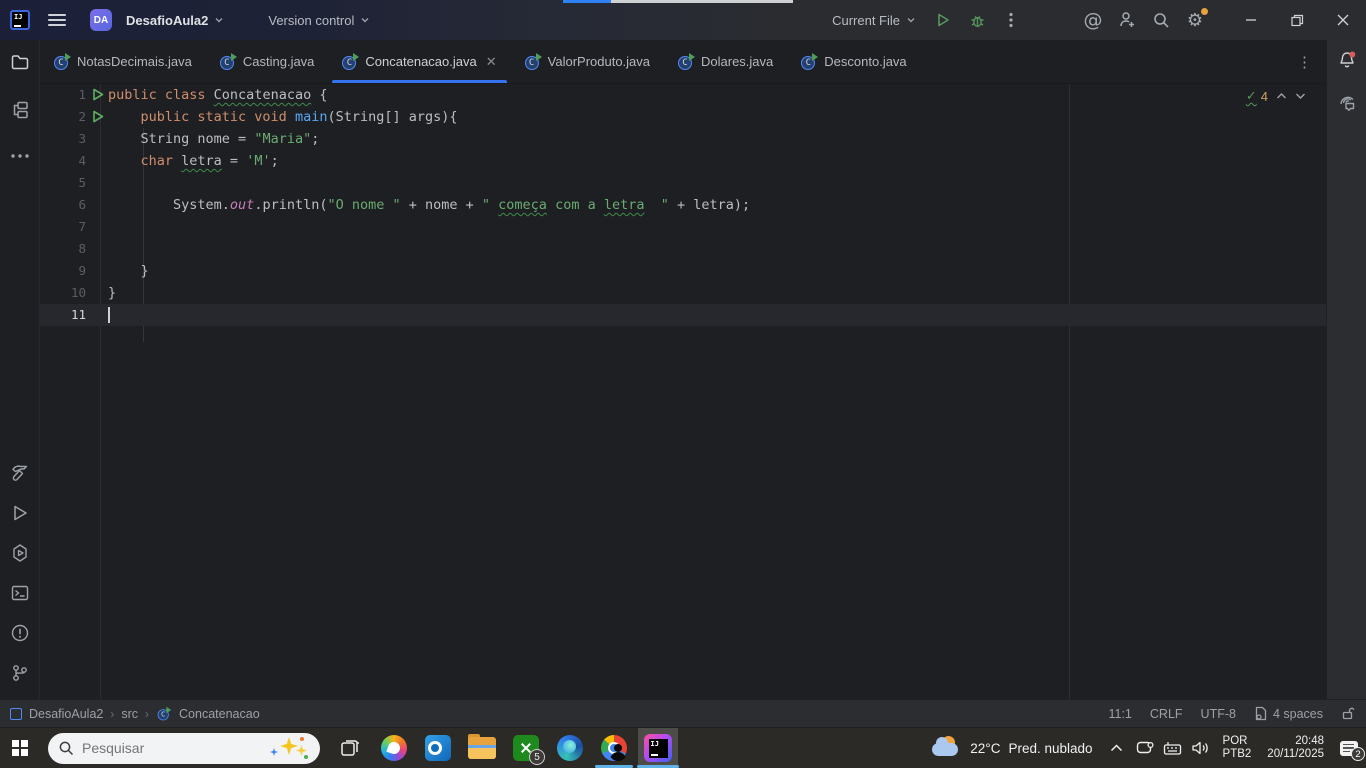 This screenshot has width=1366, height=768. Describe the element at coordinates (82, 248) in the screenshot. I see `line-number: 8` at that location.